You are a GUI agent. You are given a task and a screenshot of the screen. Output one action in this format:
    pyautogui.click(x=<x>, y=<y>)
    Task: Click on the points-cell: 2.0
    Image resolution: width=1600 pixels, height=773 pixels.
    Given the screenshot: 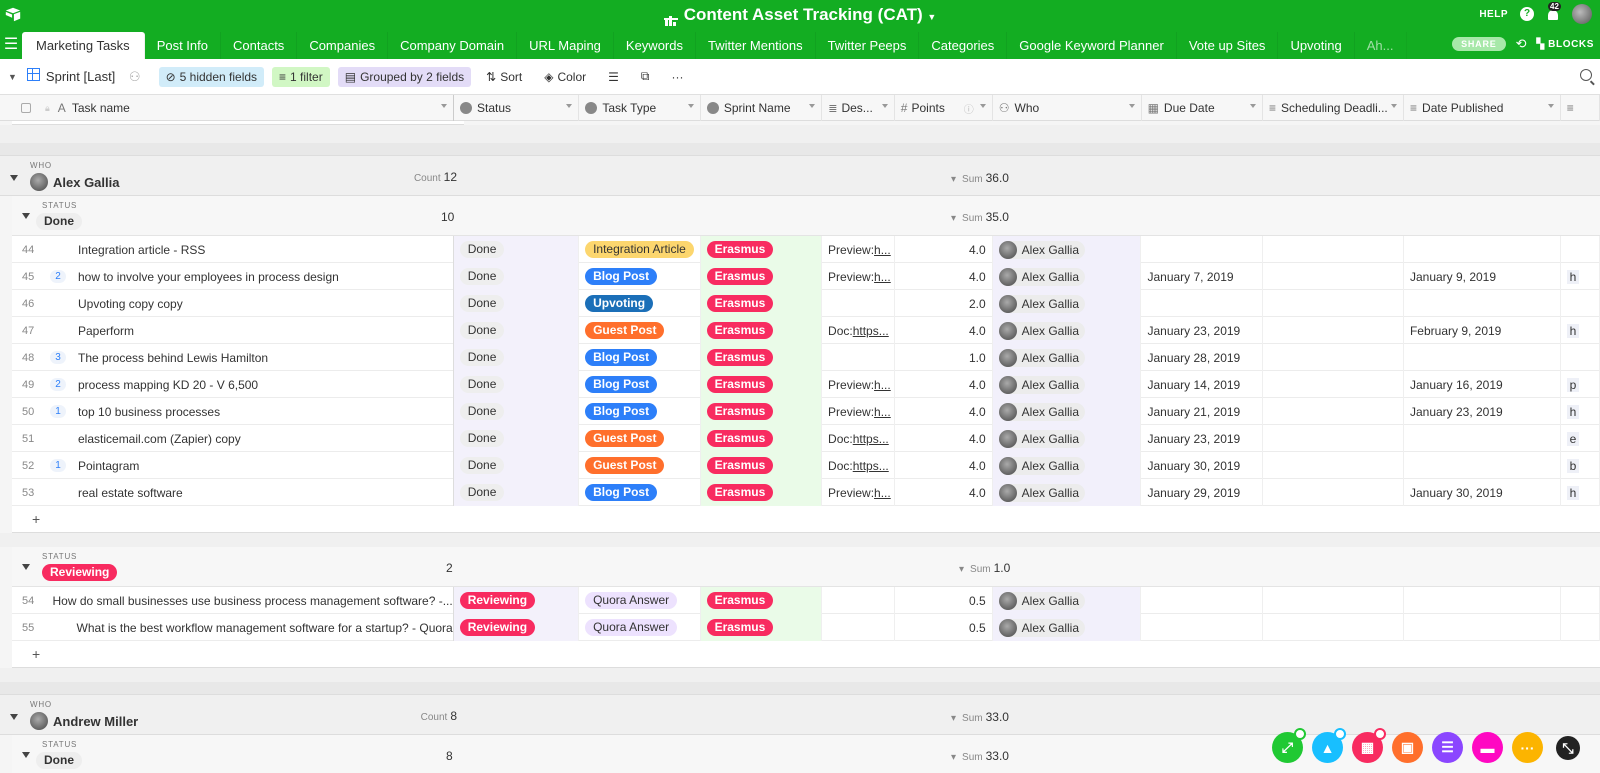 What is the action you would take?
    pyautogui.click(x=944, y=303)
    